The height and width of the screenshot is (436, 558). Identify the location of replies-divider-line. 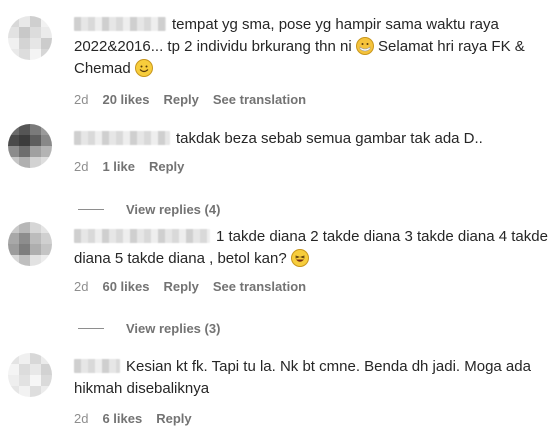
(91, 209).